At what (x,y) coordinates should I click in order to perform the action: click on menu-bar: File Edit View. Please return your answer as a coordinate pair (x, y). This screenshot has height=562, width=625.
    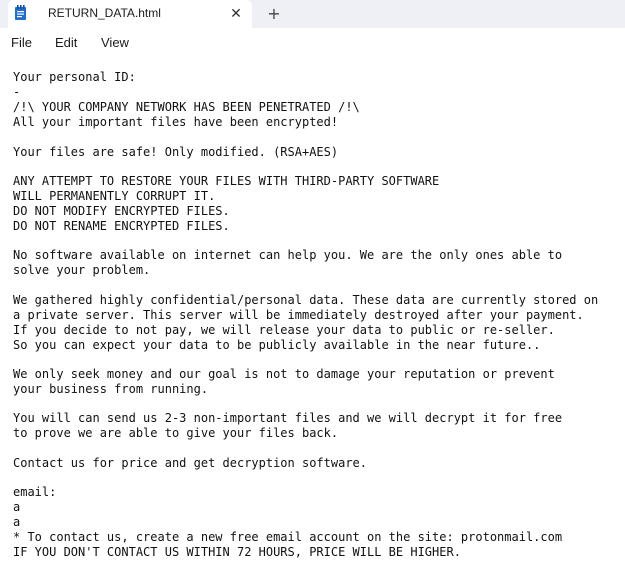
    Looking at the image, I should click on (312, 43).